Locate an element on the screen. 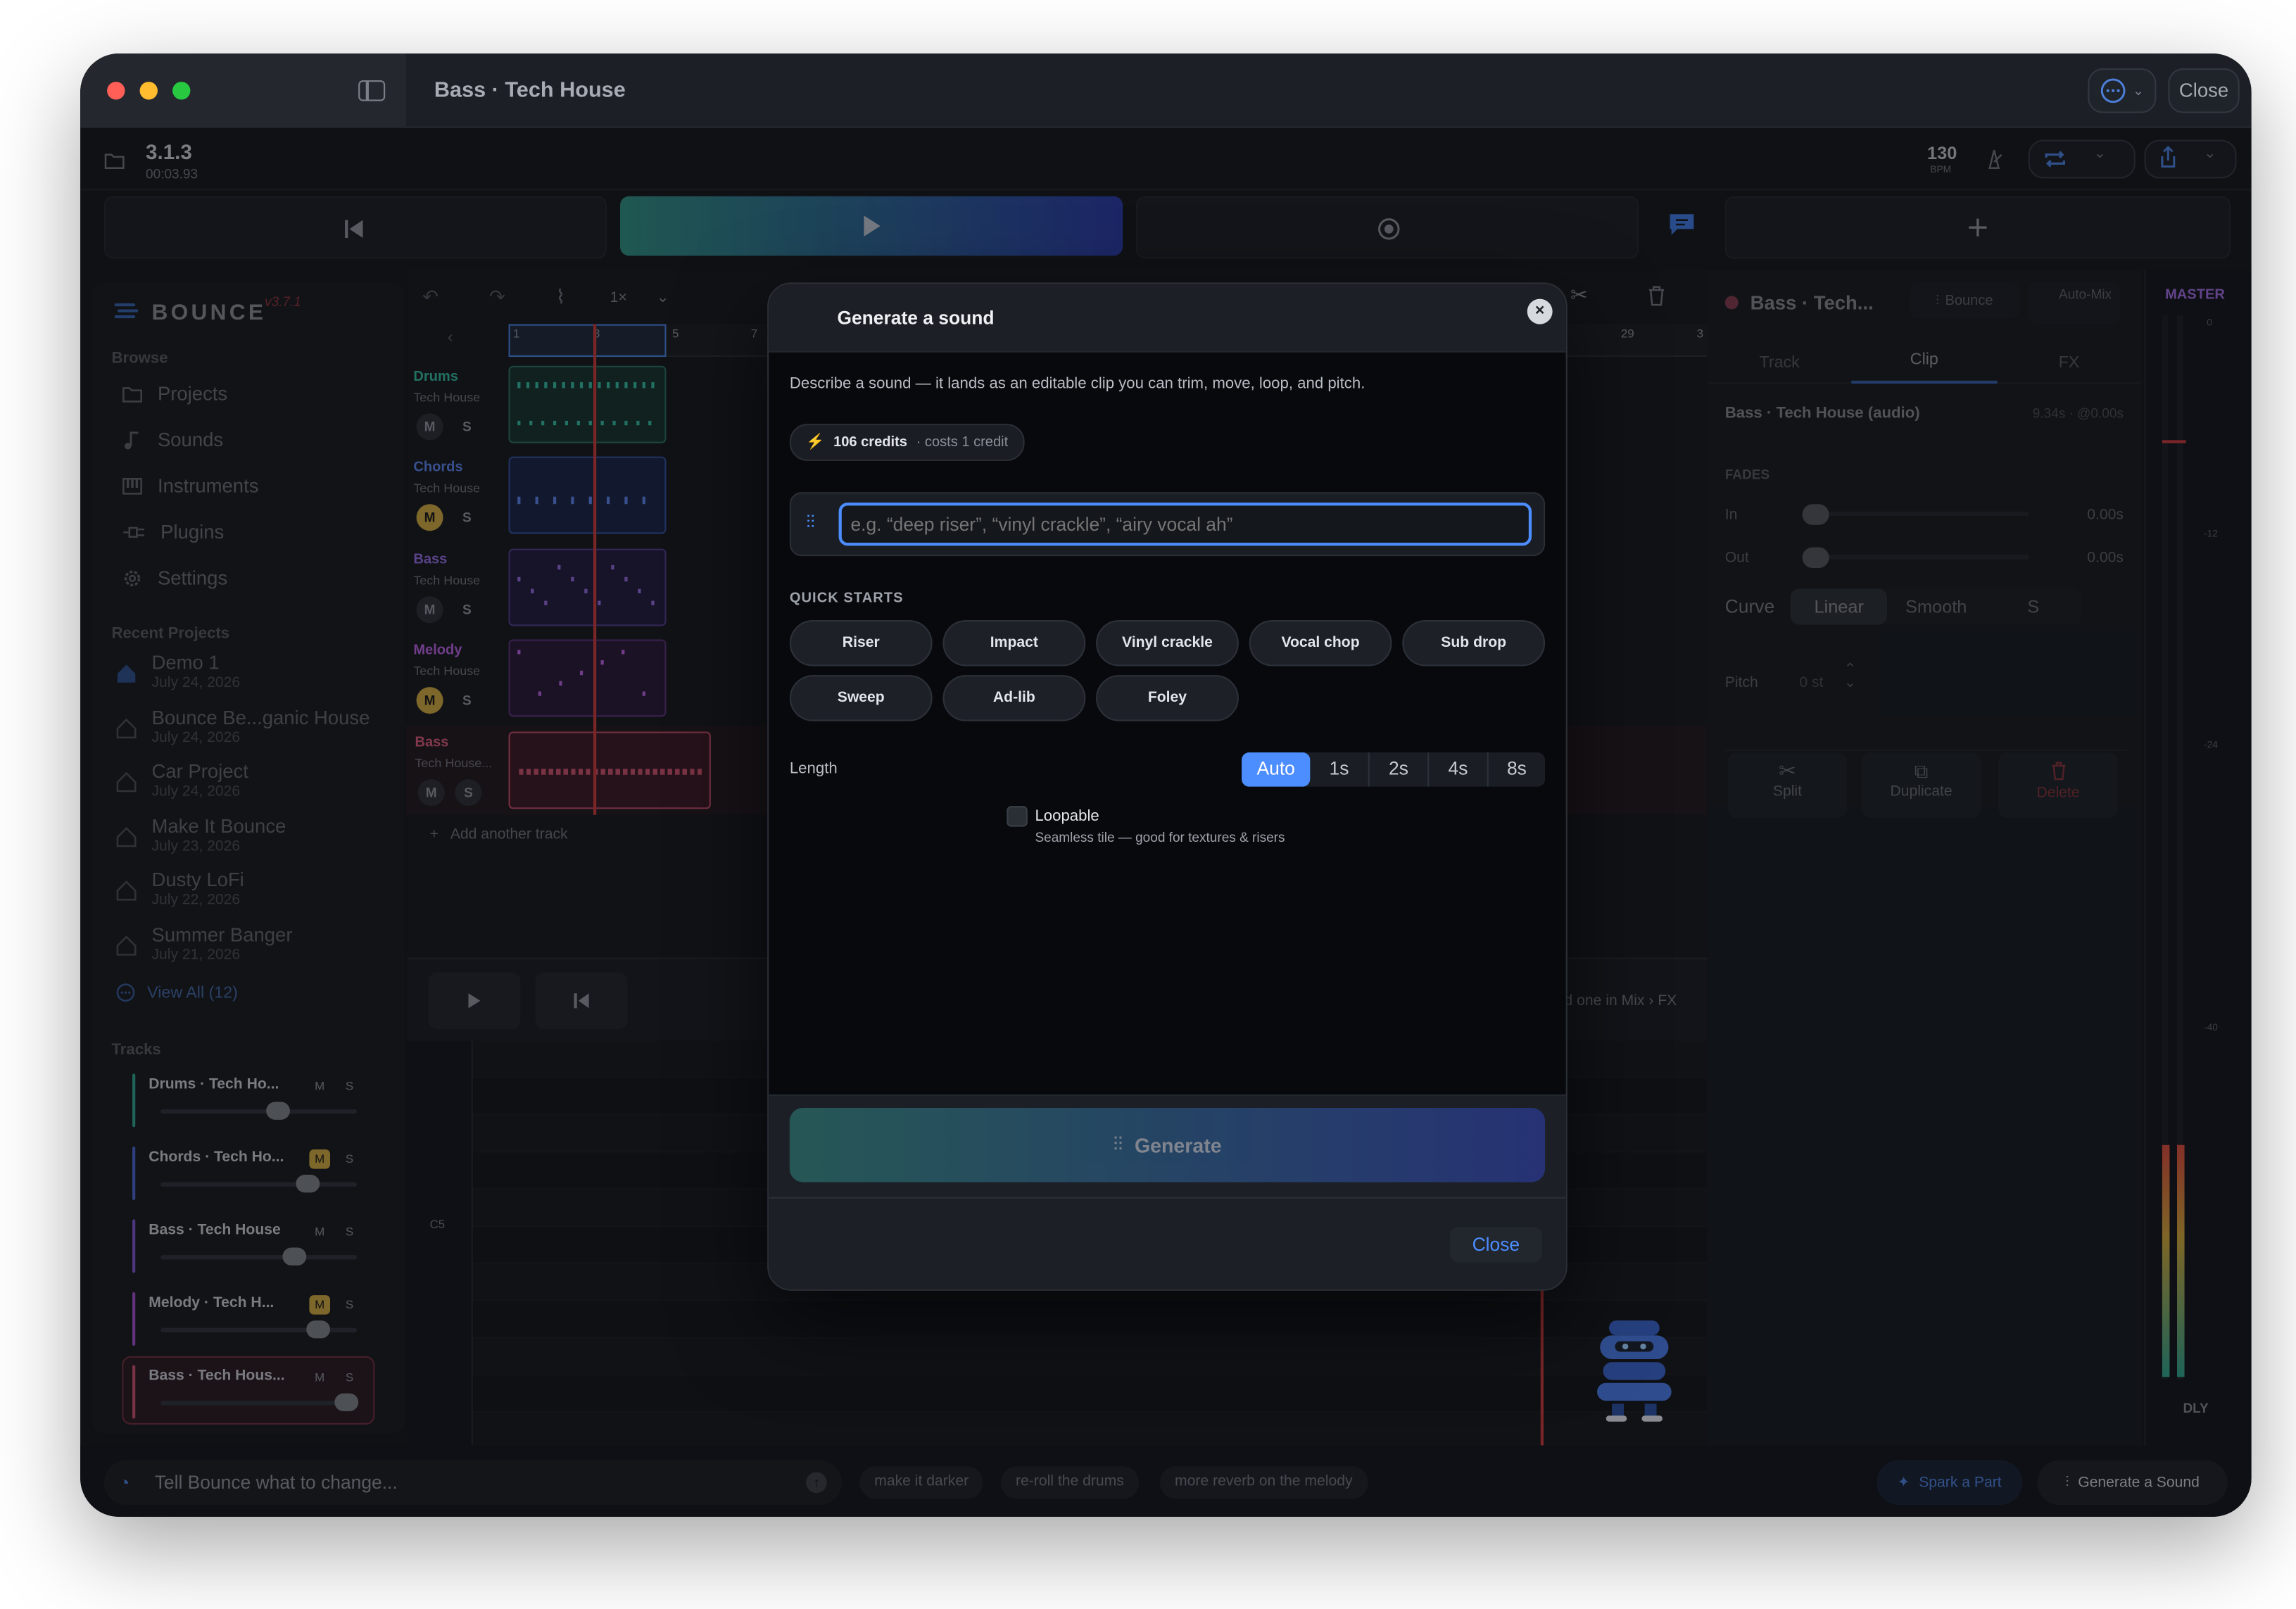 The width and height of the screenshot is (2296, 1609). quick-start-sub-drop: Sub drop is located at coordinates (1474, 643).